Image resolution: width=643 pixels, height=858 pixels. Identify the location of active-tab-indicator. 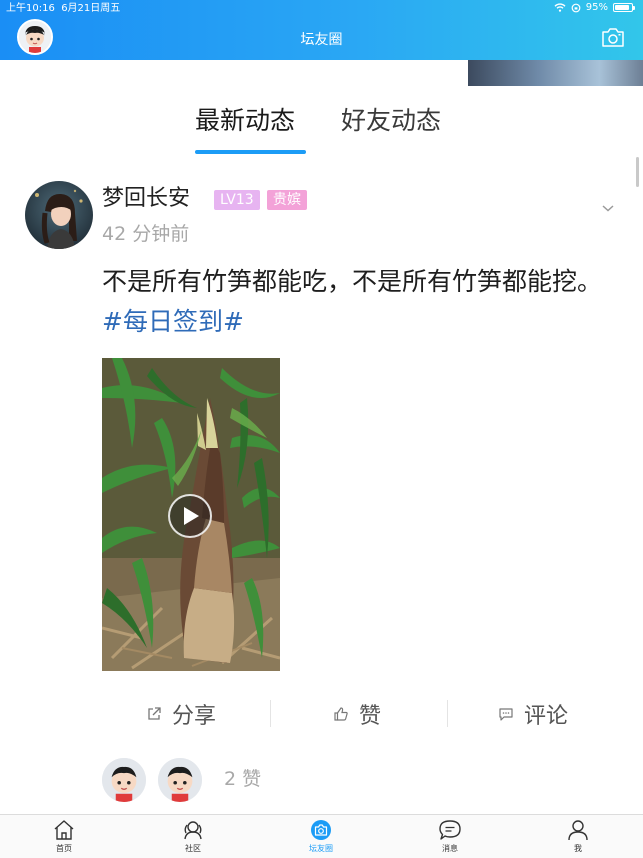
(250, 152).